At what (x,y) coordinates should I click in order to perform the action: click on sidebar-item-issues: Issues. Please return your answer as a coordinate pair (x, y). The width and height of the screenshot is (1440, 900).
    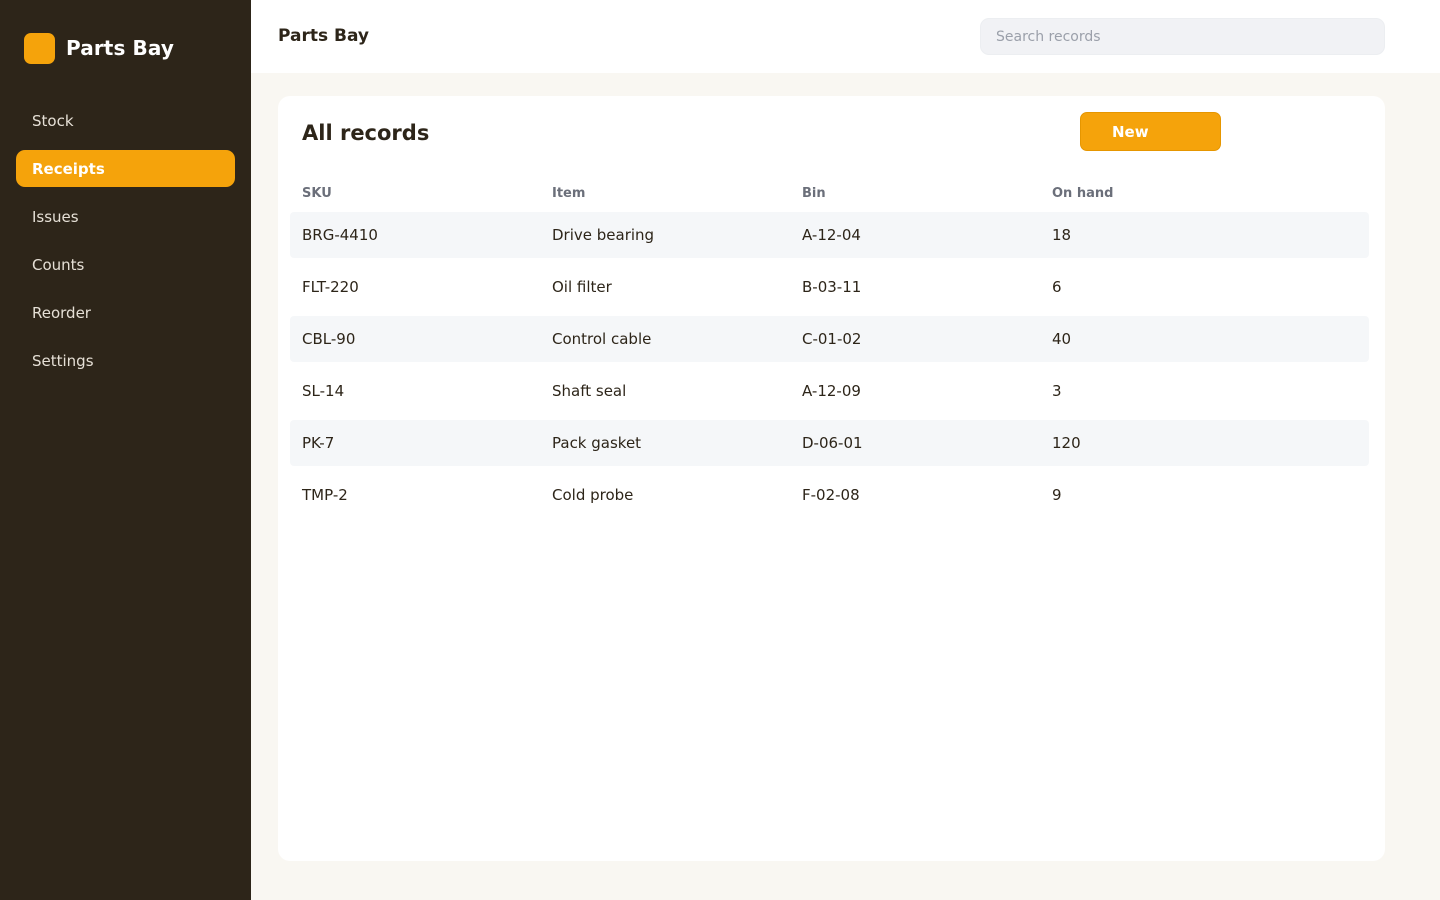
    Looking at the image, I should click on (125, 216).